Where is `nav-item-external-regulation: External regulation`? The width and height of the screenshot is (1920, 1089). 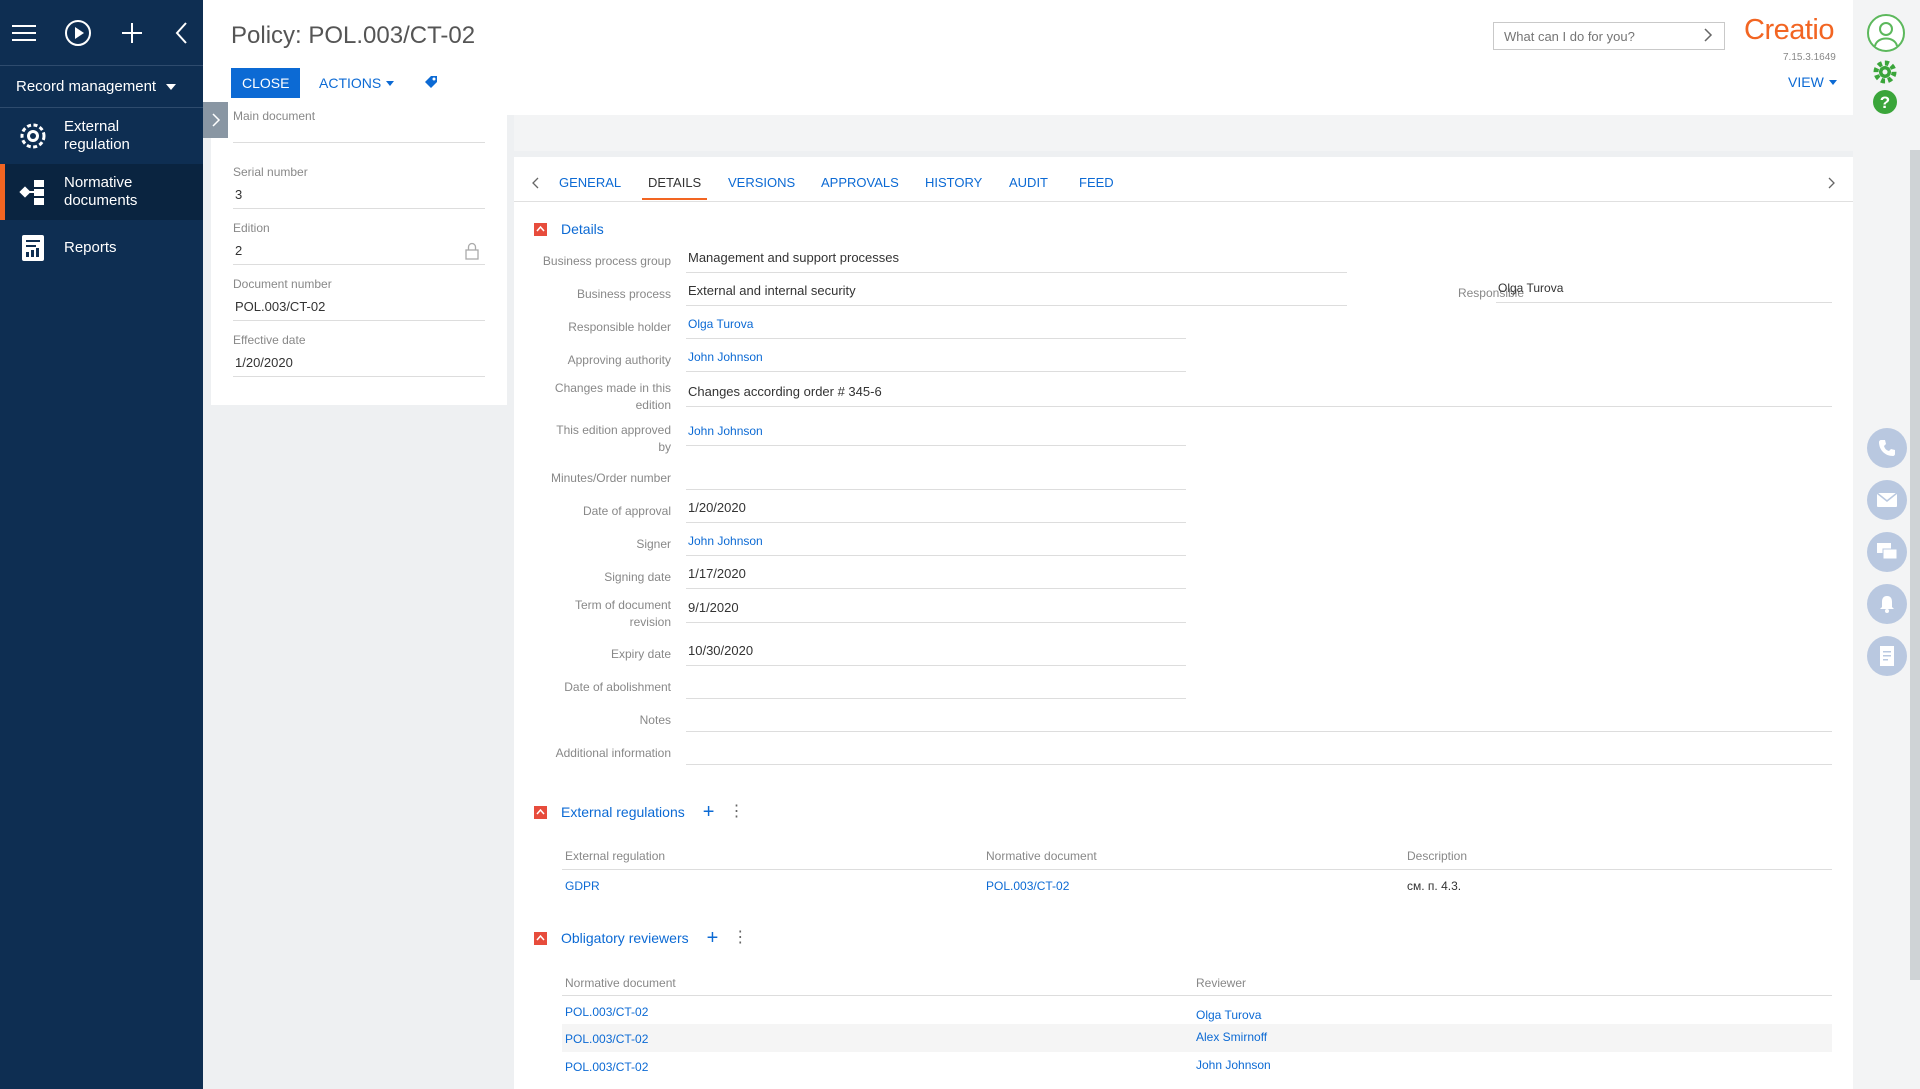 nav-item-external-regulation: External regulation is located at coordinates (101, 136).